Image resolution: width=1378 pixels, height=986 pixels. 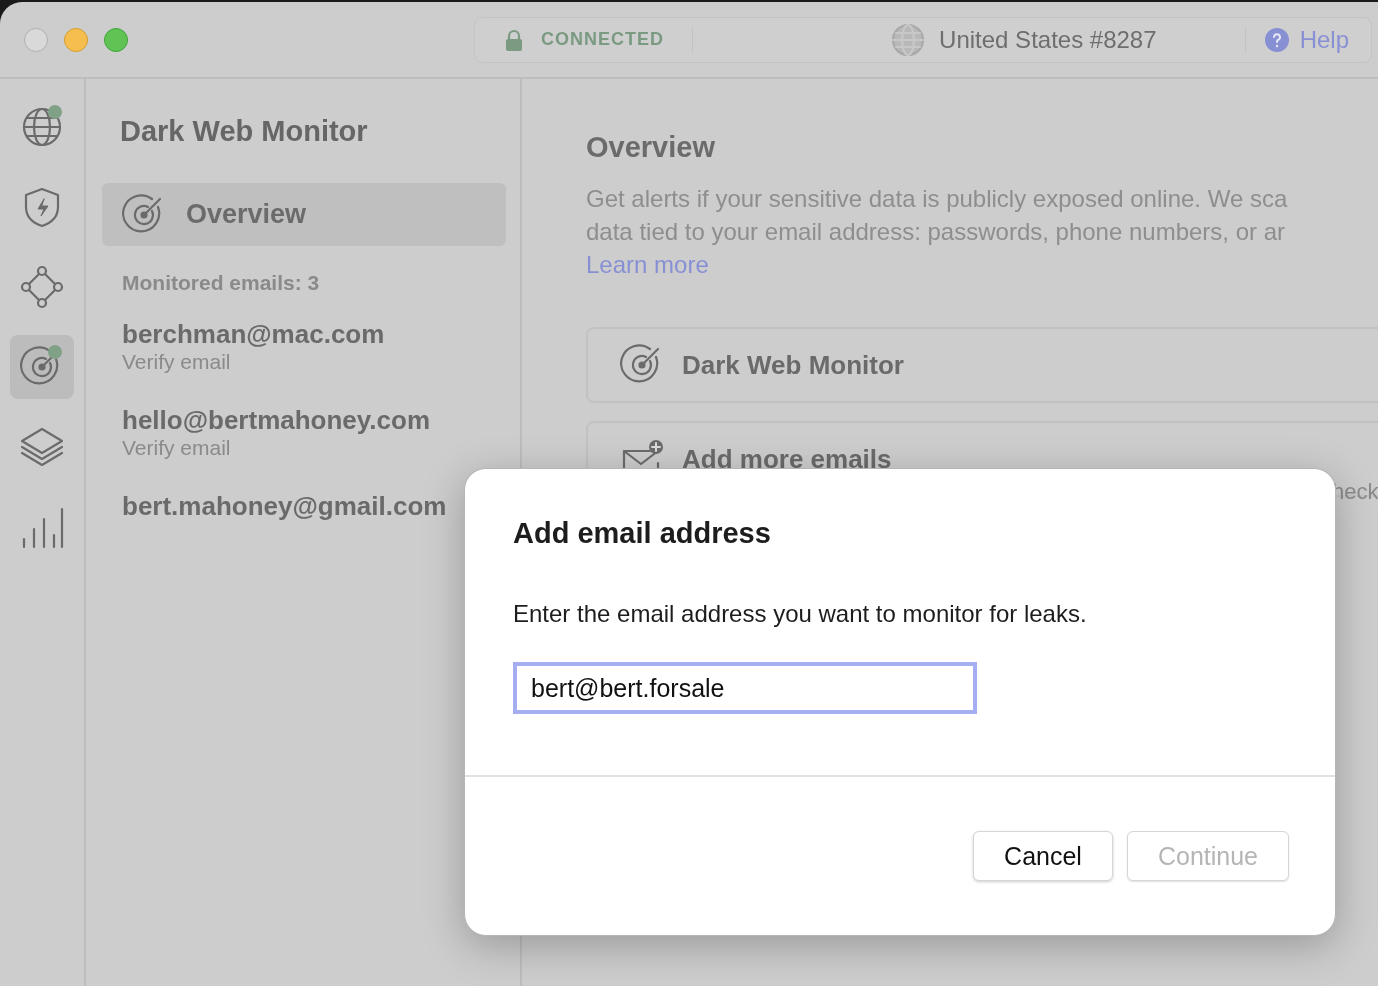 I want to click on email-count: Monitored emails: 3, so click(x=221, y=283).